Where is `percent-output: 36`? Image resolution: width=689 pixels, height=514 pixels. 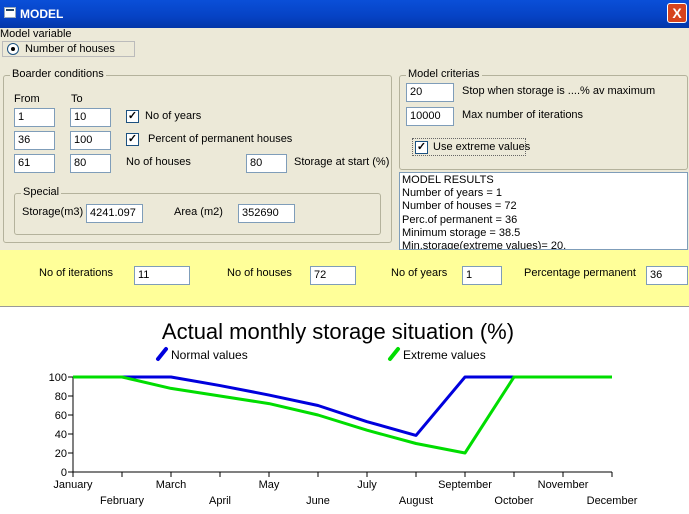 percent-output: 36 is located at coordinates (667, 275).